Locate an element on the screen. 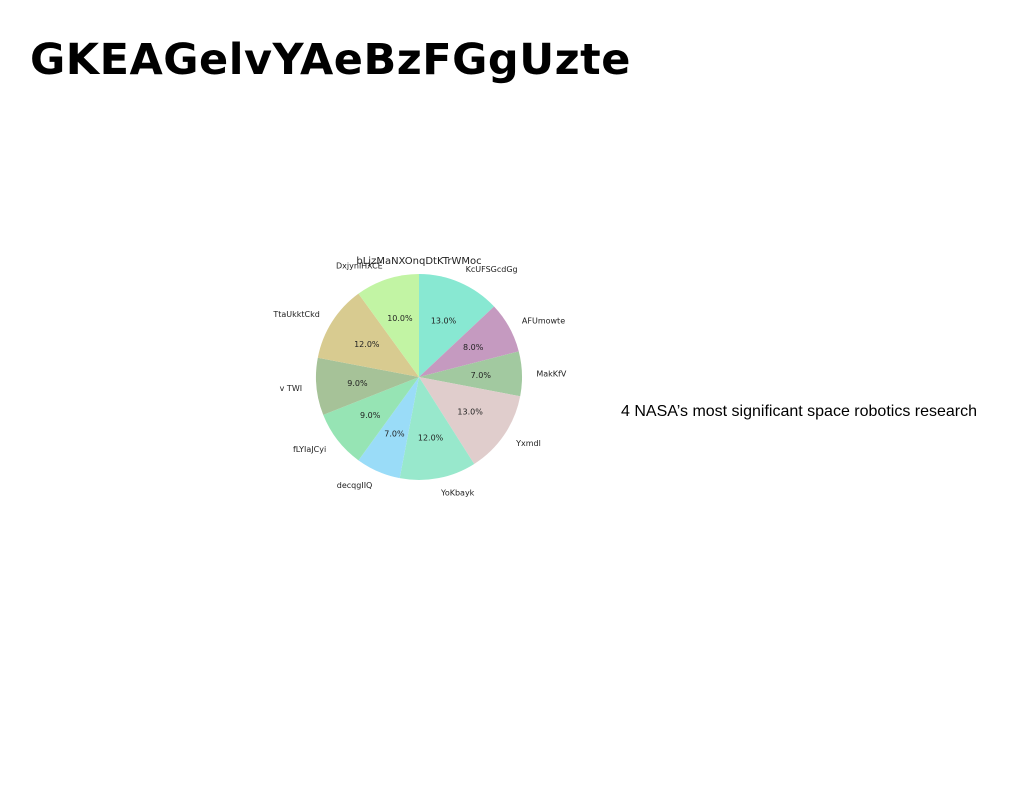 This screenshot has height=788, width=1024. pie-category-label: v TWI is located at coordinates (291, 388).